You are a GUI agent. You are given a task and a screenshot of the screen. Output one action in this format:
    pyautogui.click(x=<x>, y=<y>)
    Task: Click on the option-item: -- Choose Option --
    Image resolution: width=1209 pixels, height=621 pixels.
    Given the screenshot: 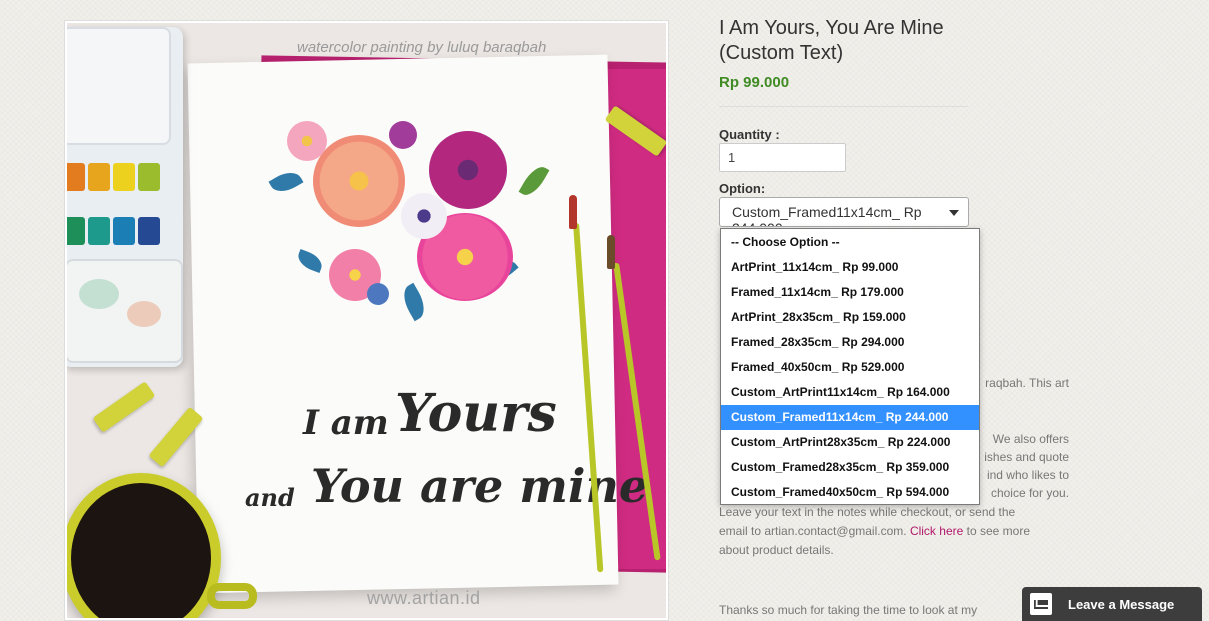 What is the action you would take?
    pyautogui.click(x=850, y=242)
    